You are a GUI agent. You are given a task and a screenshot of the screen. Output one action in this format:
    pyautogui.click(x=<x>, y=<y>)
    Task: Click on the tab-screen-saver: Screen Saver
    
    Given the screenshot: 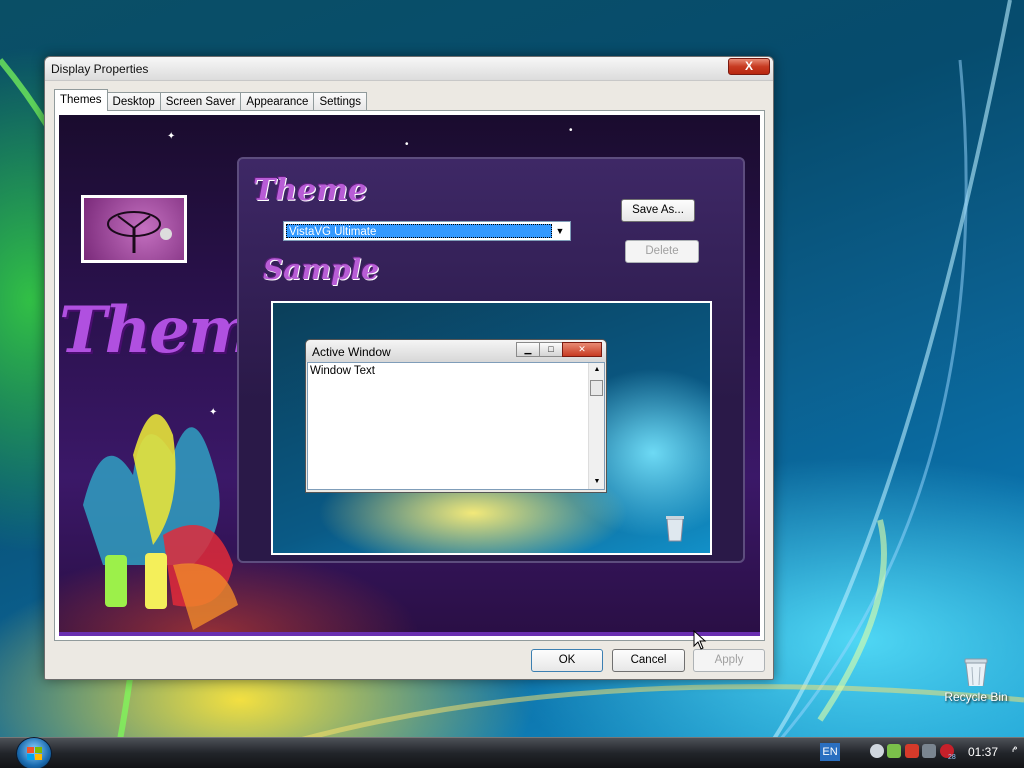 What is the action you would take?
    pyautogui.click(x=200, y=101)
    